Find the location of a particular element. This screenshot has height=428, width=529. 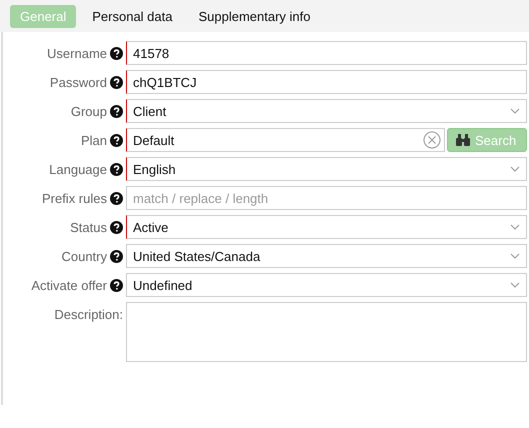

field-label: Activate offer is located at coordinates (69, 285).